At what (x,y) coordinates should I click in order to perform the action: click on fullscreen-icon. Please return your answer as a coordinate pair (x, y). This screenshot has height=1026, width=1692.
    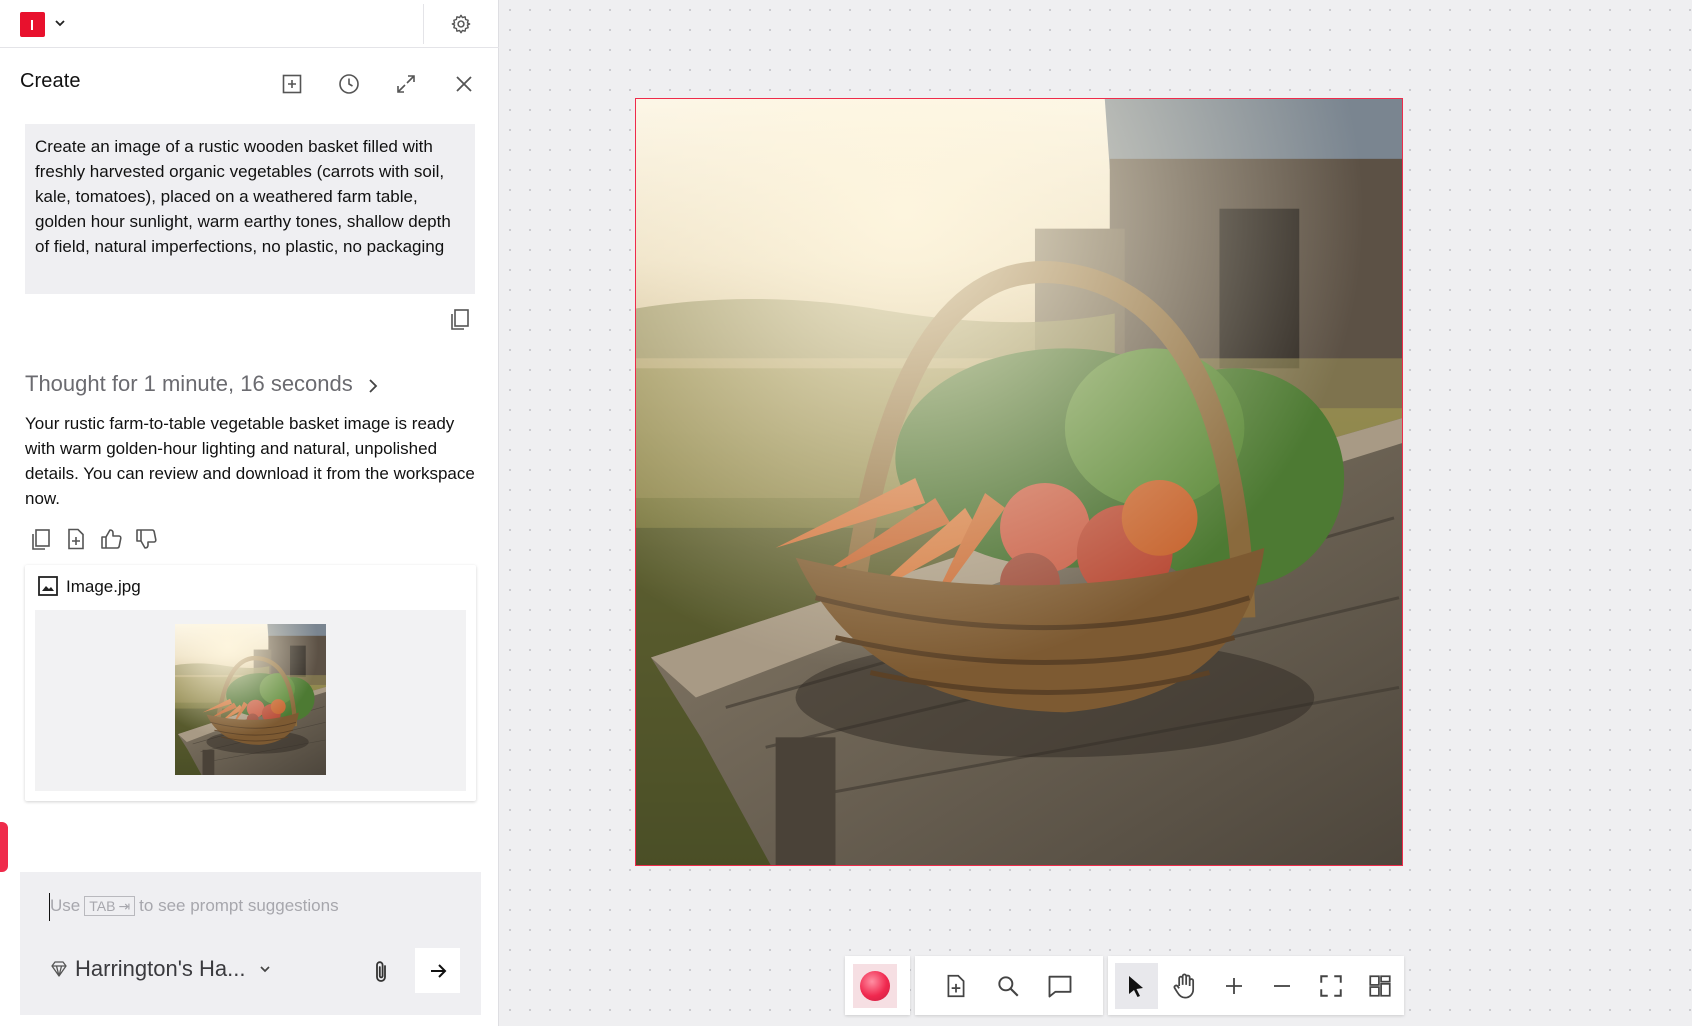
    Looking at the image, I should click on (1331, 985).